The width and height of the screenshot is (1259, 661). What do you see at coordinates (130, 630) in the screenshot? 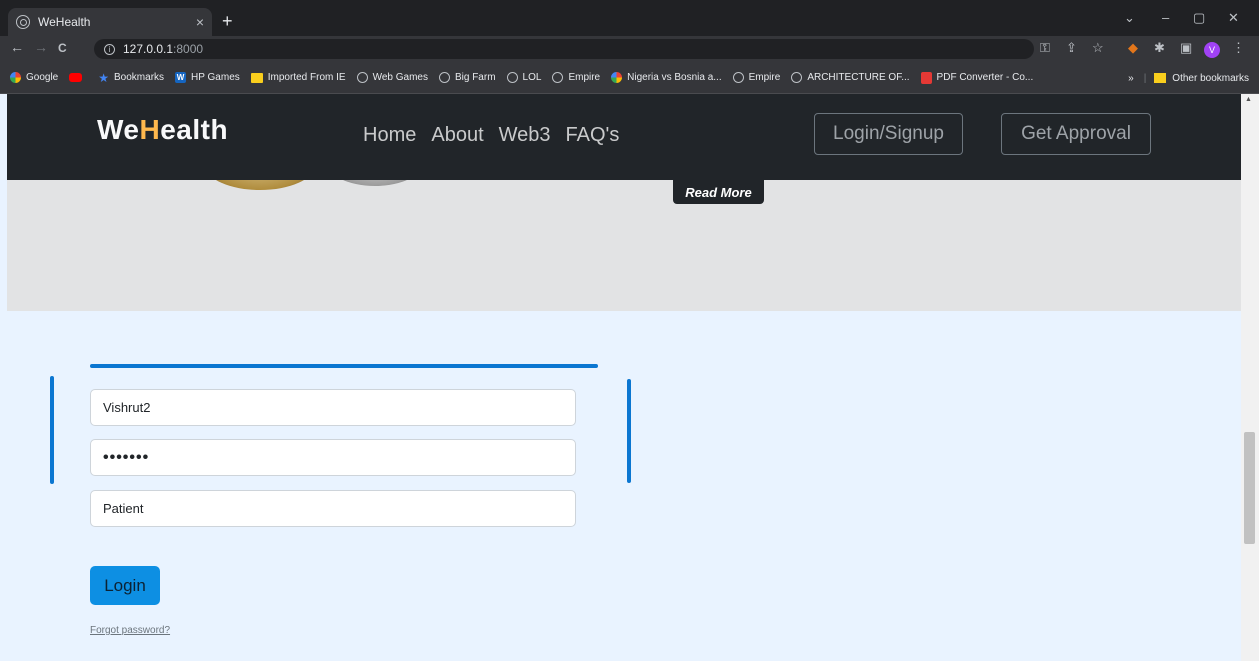
I see `forgot-password-link: Forgot password?` at bounding box center [130, 630].